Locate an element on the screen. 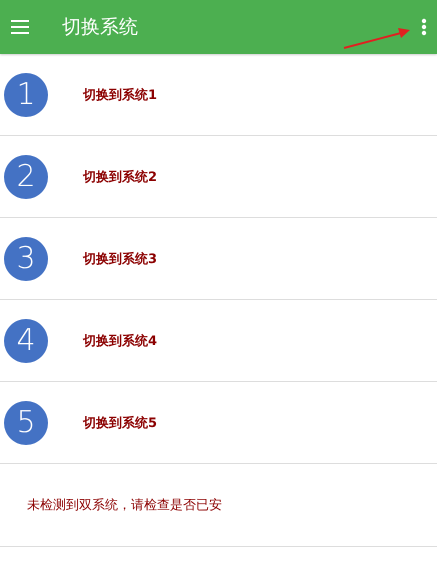 The width and height of the screenshot is (437, 575). number-badge: 3 is located at coordinates (26, 258).